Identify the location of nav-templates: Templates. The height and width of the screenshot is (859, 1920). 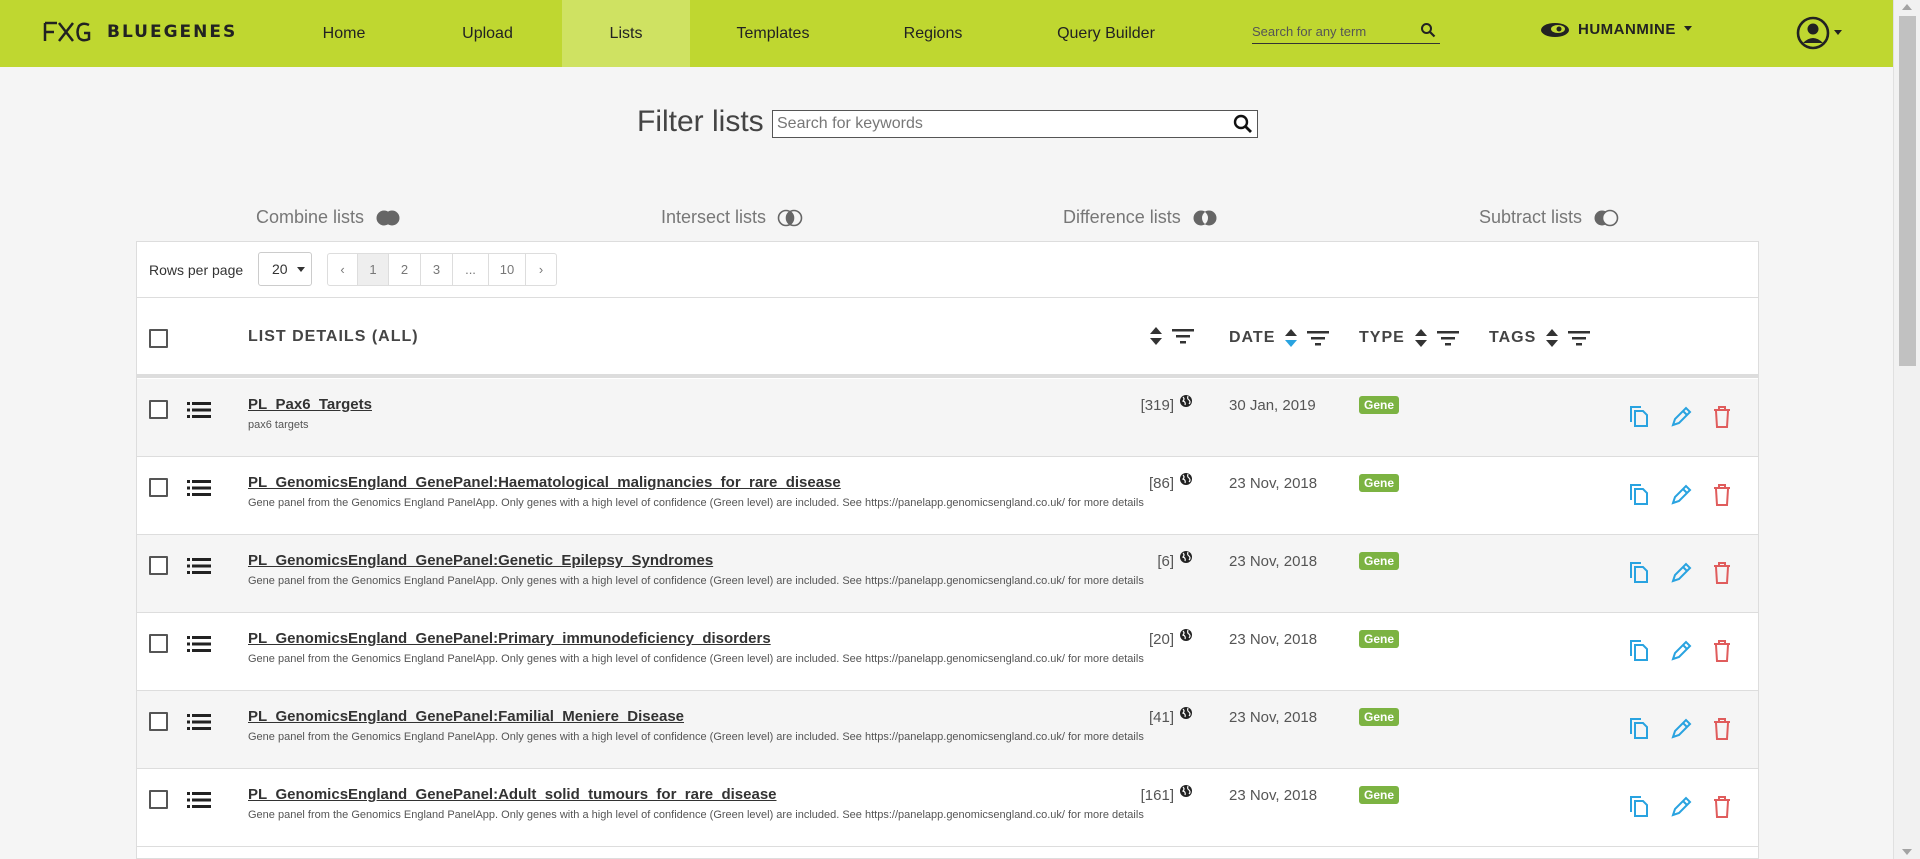
(773, 33).